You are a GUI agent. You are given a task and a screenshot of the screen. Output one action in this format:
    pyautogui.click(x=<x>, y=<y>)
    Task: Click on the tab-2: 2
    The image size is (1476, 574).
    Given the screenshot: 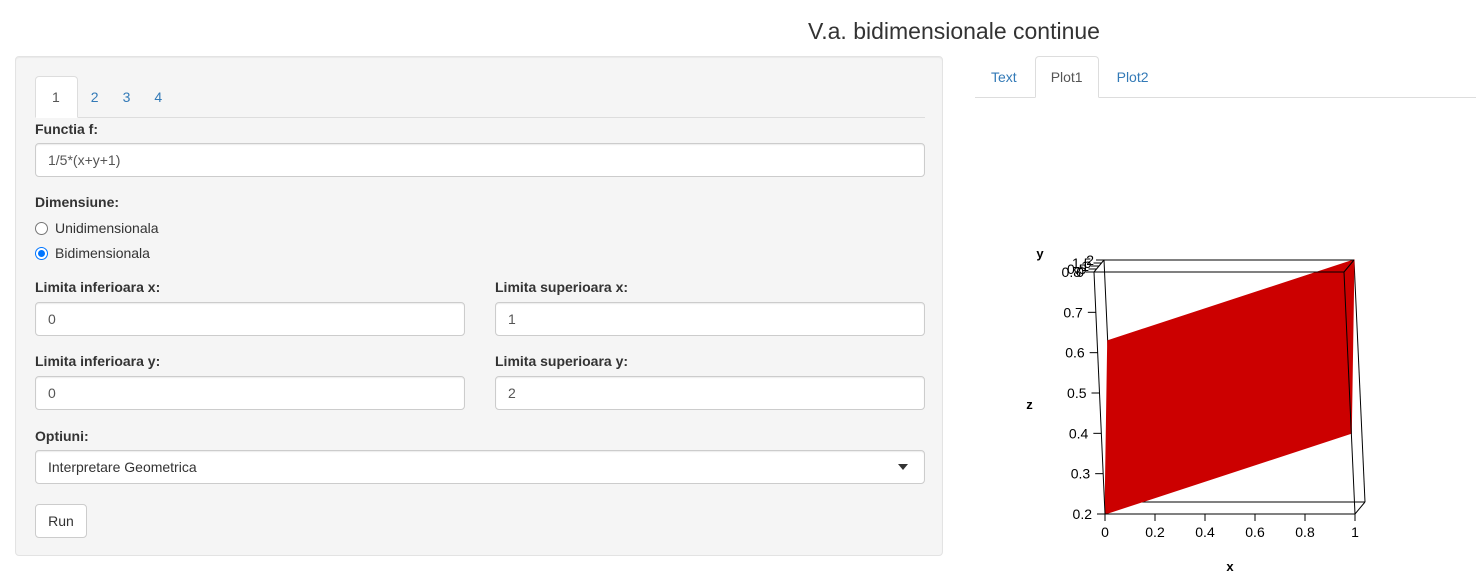 What is the action you would take?
    pyautogui.click(x=95, y=96)
    